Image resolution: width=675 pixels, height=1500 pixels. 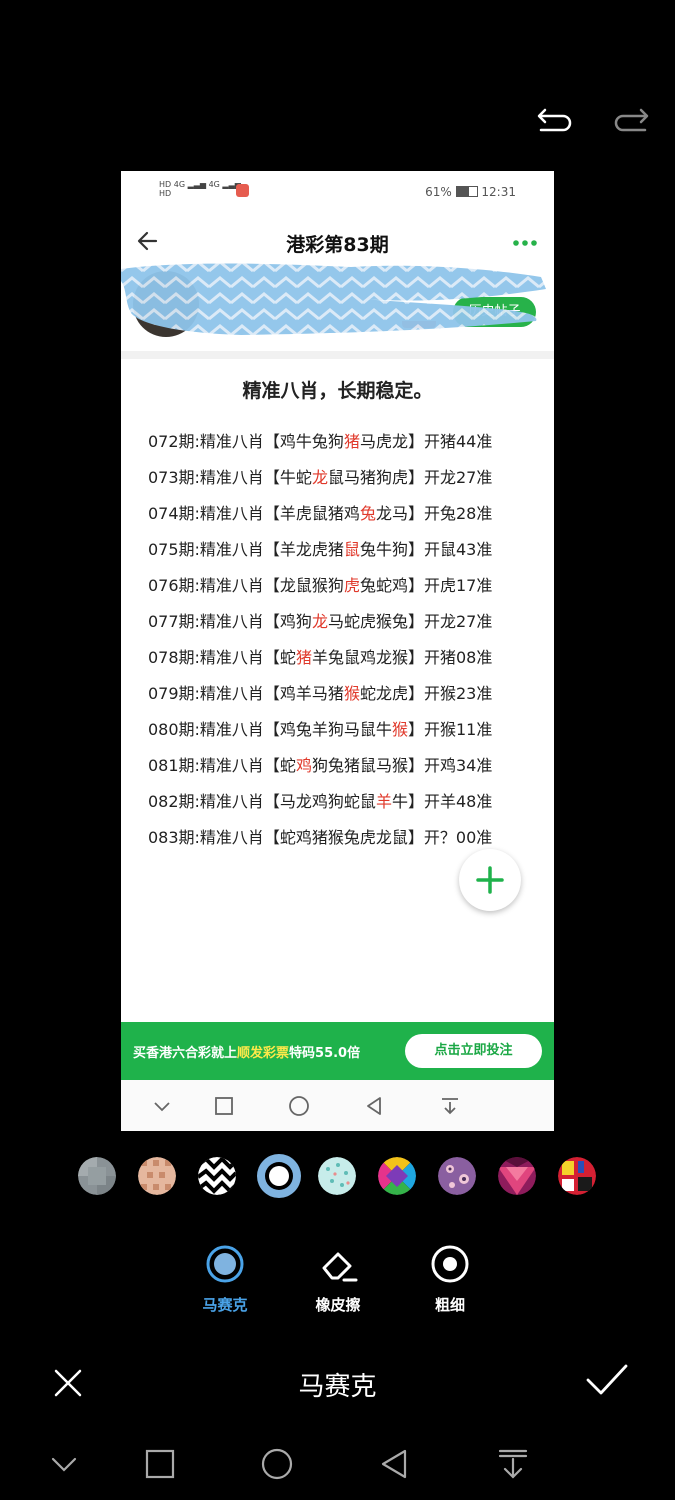 What do you see at coordinates (217, 1176) in the screenshot?
I see `swatch-zigzag-bw` at bounding box center [217, 1176].